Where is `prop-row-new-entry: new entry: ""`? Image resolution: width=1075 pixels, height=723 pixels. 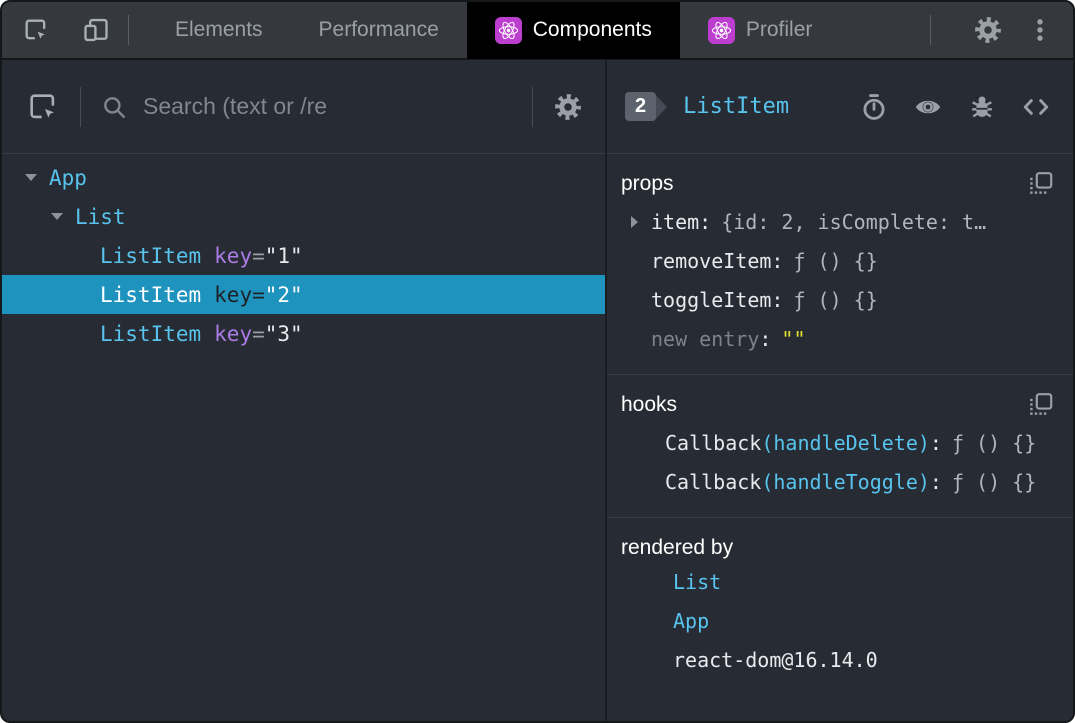 prop-row-new-entry: new entry: "" is located at coordinates (837, 338).